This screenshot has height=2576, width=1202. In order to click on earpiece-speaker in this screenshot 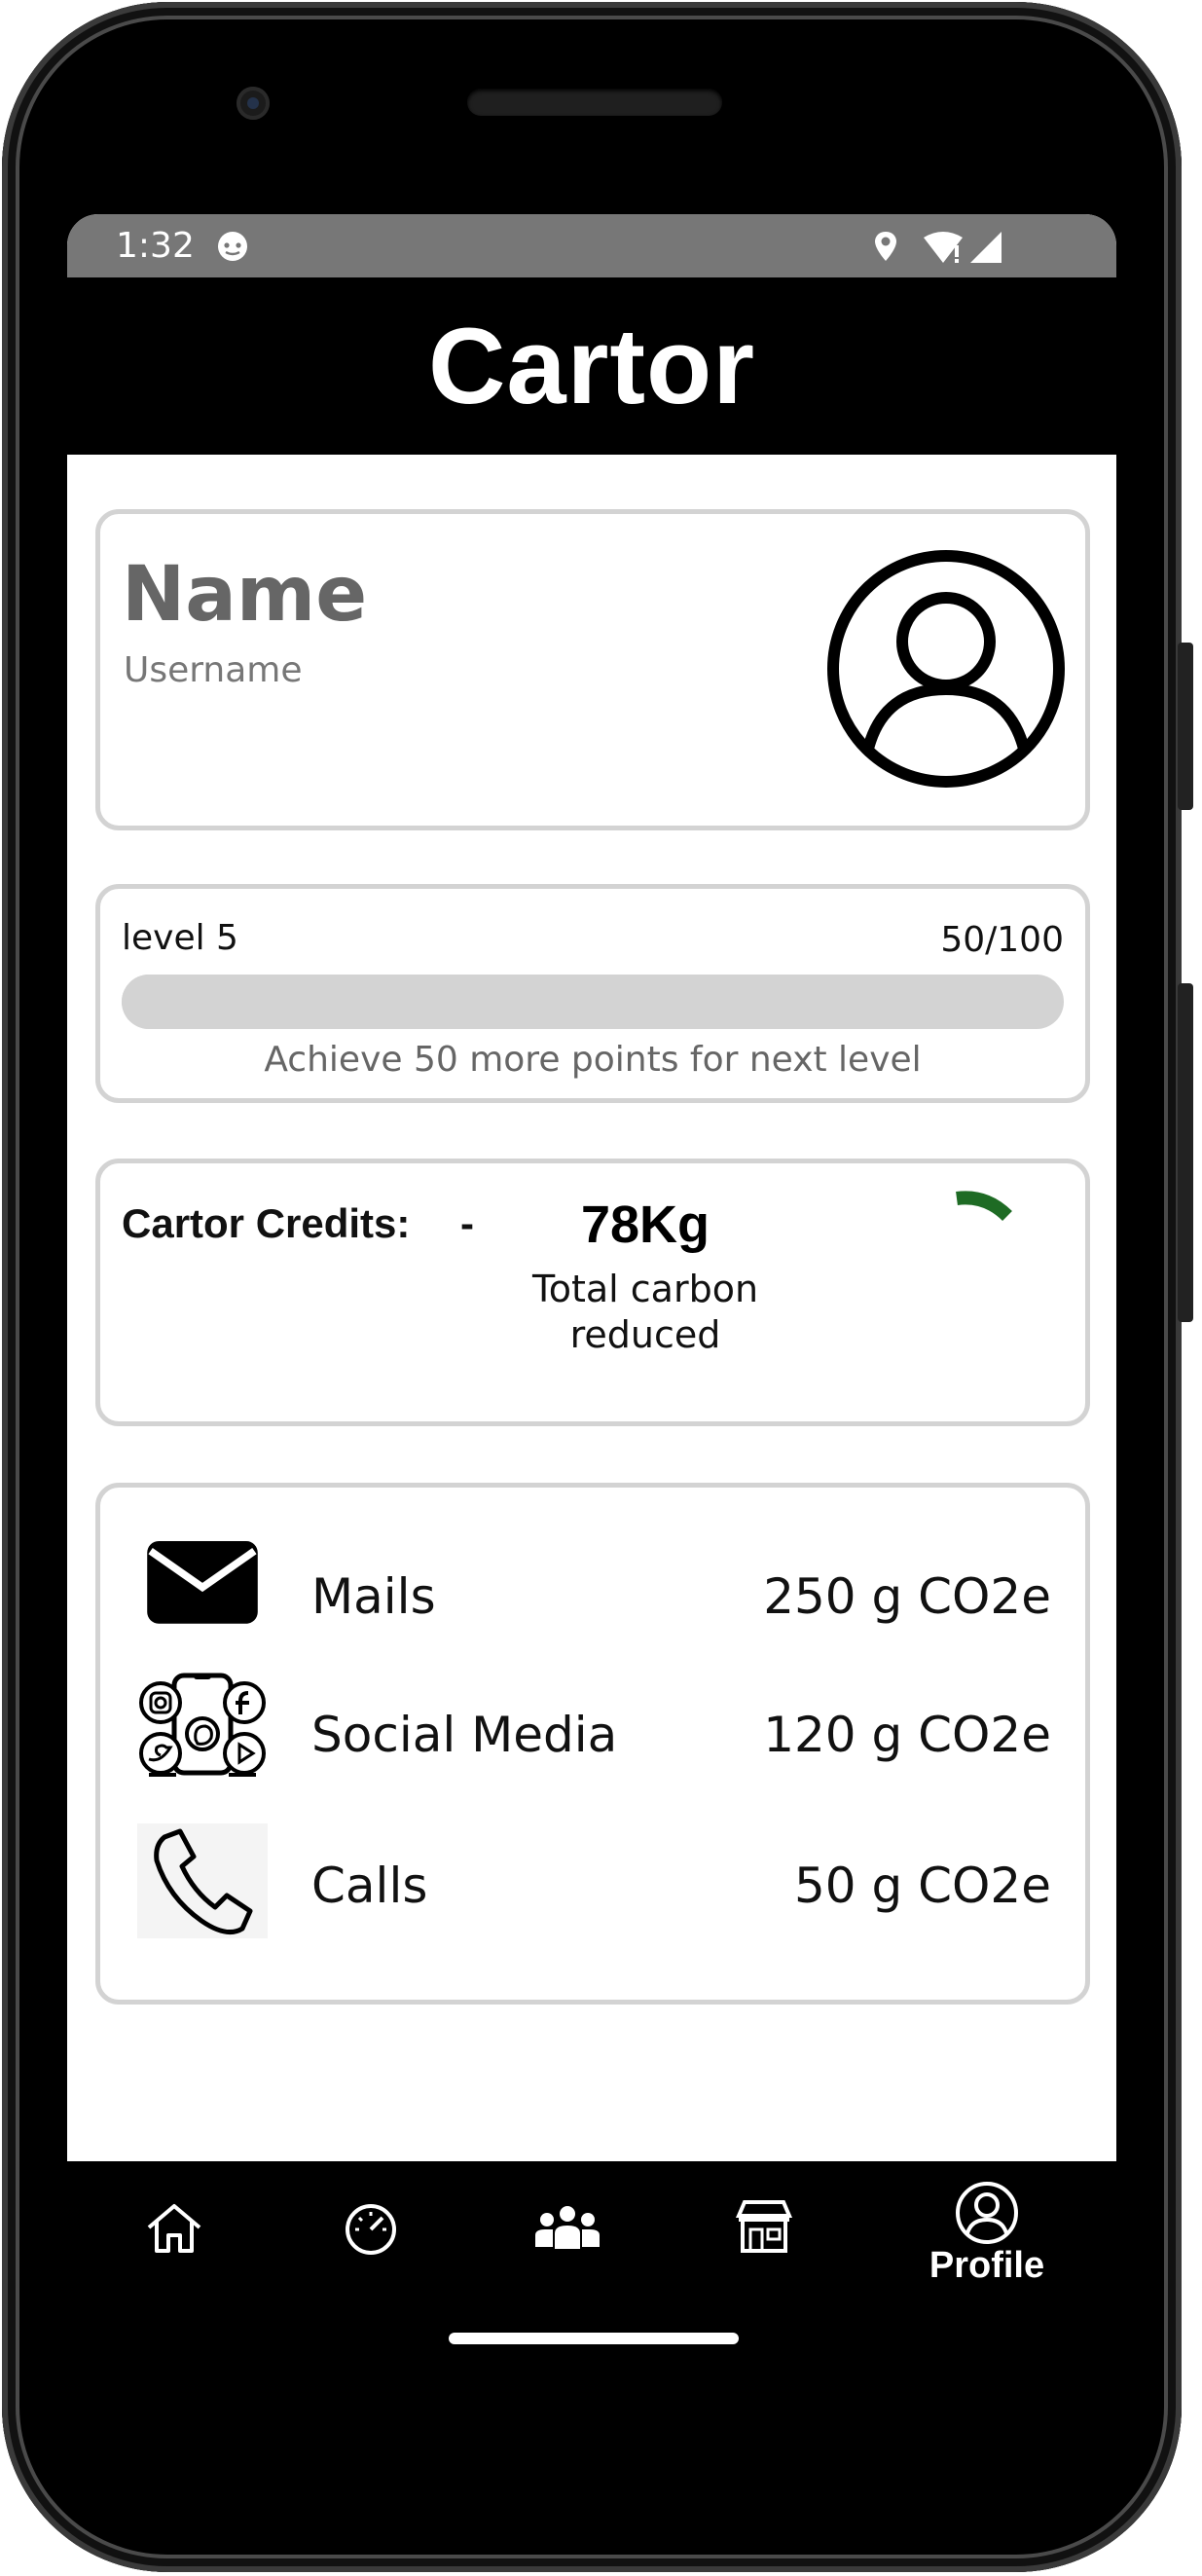, I will do `click(594, 102)`.